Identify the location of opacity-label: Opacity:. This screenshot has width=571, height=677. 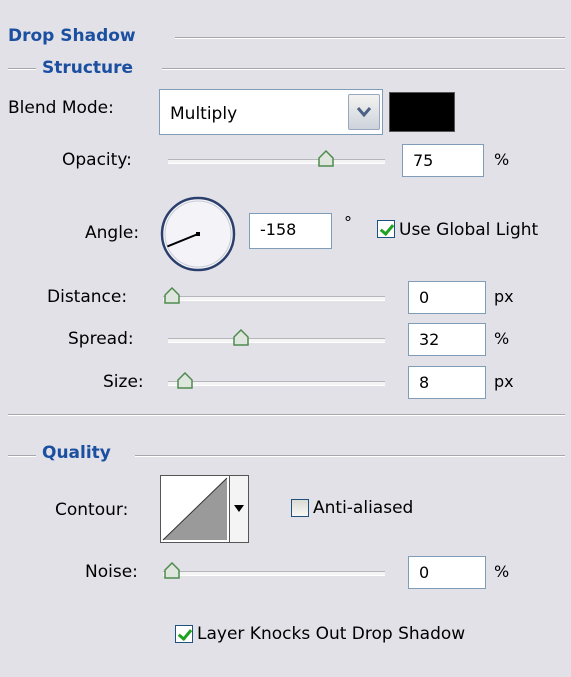
(97, 160).